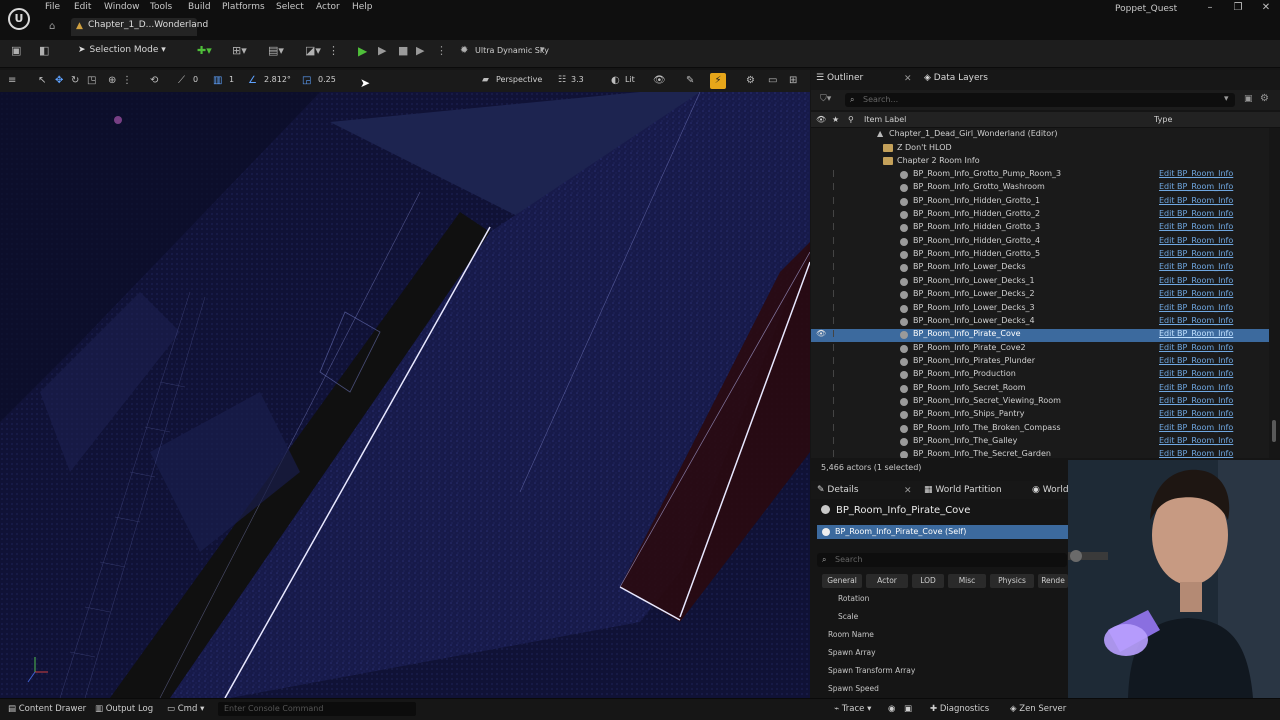 Image resolution: width=1280 pixels, height=720 pixels. I want to click on tree-row-actor: BP_Room_Info_The_Galley Edit BP_Room_Info, so click(1040, 442).